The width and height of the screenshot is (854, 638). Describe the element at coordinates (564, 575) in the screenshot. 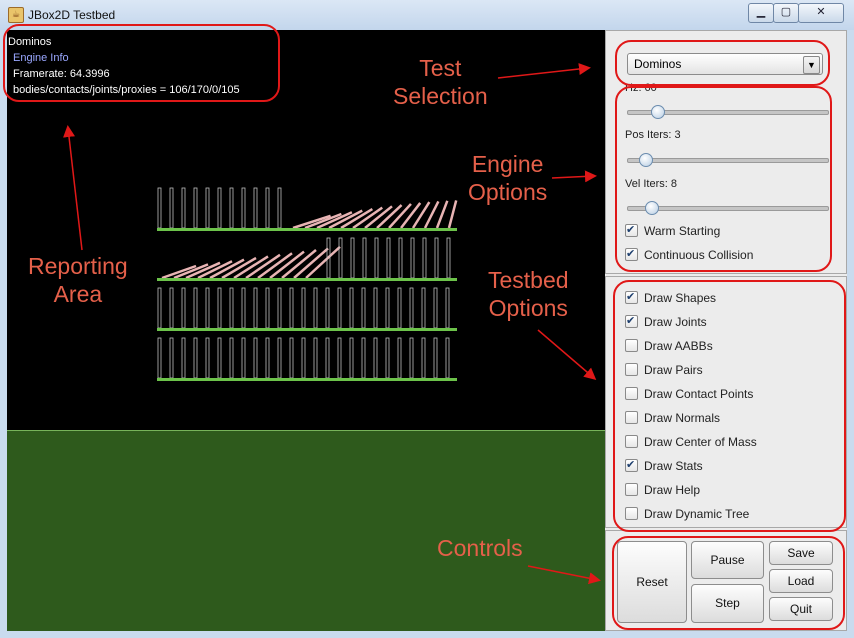

I see `controls-arrow` at that location.